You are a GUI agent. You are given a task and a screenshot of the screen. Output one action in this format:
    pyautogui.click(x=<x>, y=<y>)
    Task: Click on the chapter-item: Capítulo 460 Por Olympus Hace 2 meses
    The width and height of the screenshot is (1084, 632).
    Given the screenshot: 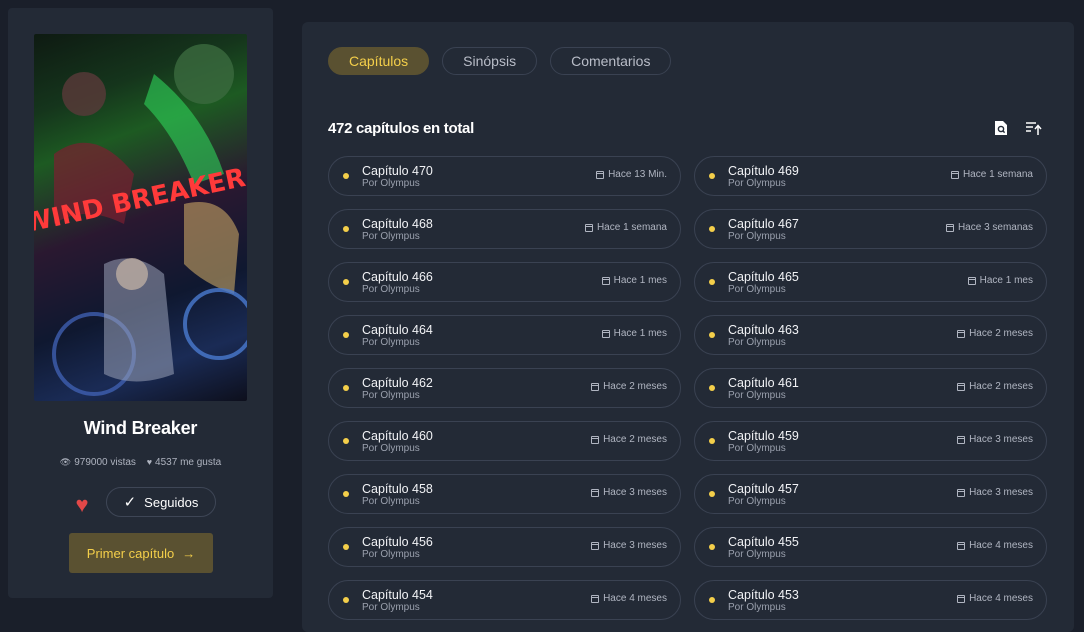 What is the action you would take?
    pyautogui.click(x=504, y=441)
    